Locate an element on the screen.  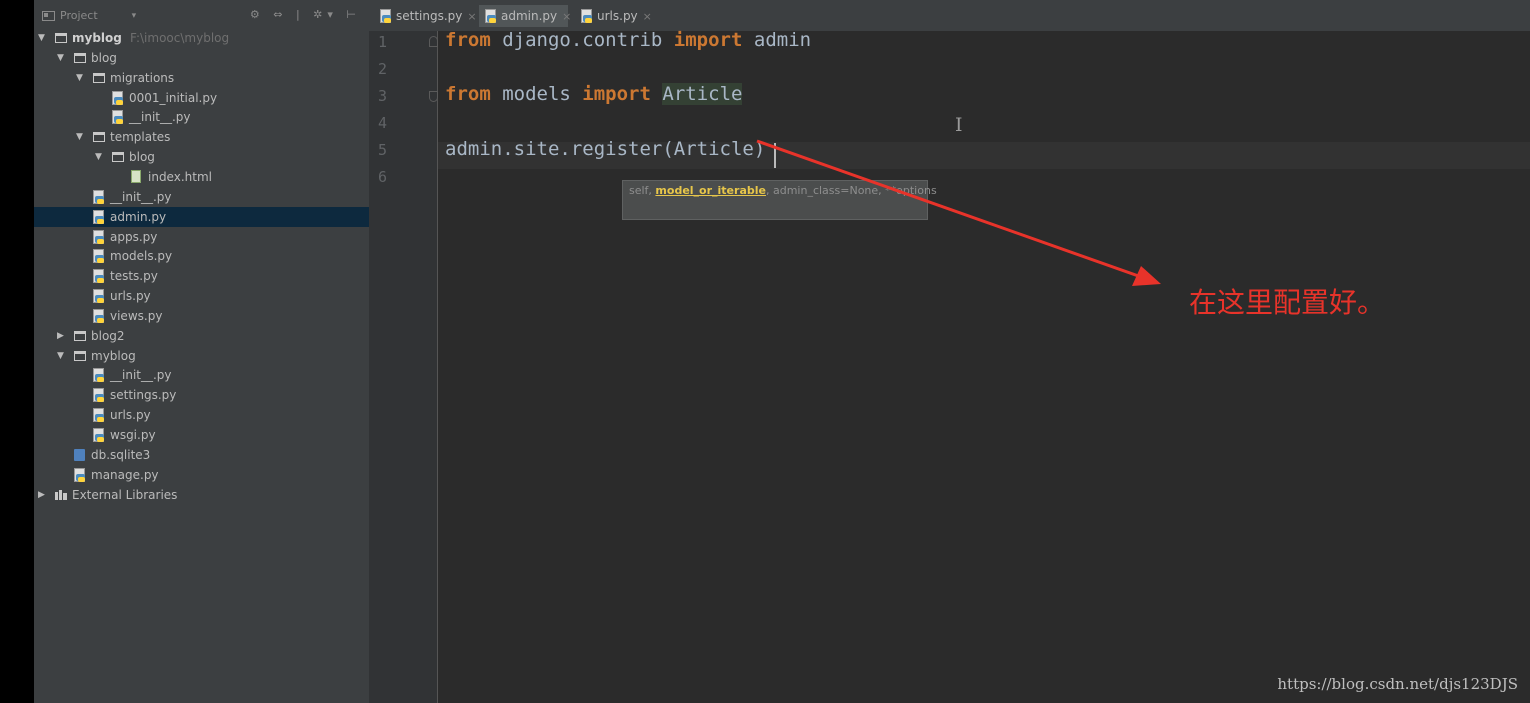
tree-item-label: manage.py is located at coordinates (125, 474).